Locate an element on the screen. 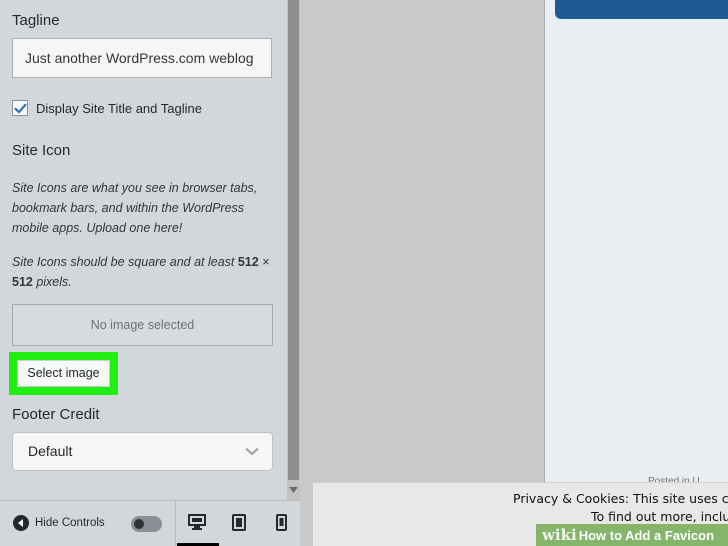  scroll-down-arrow-icon is located at coordinates (293, 490).